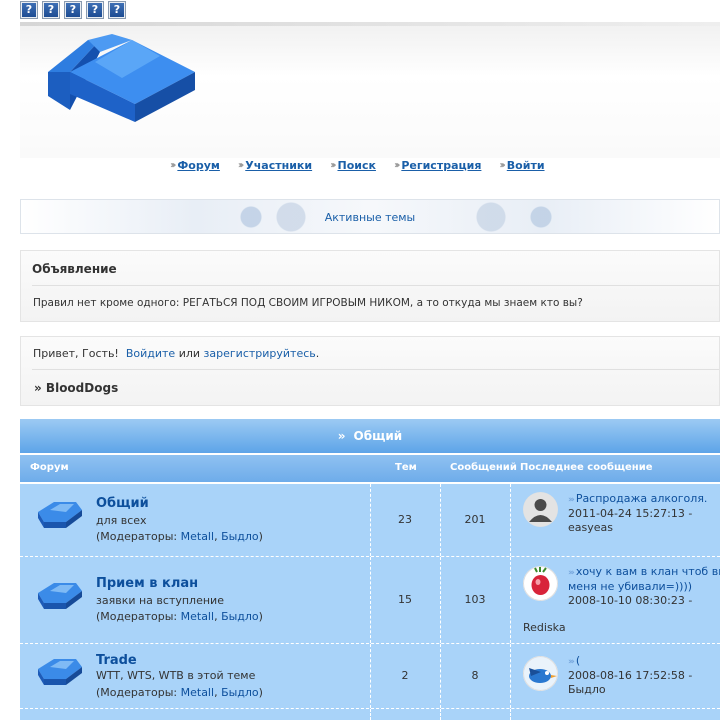 Image resolution: width=720 pixels, height=720 pixels. What do you see at coordinates (578, 660) in the screenshot?
I see `last-post-link: (` at bounding box center [578, 660].